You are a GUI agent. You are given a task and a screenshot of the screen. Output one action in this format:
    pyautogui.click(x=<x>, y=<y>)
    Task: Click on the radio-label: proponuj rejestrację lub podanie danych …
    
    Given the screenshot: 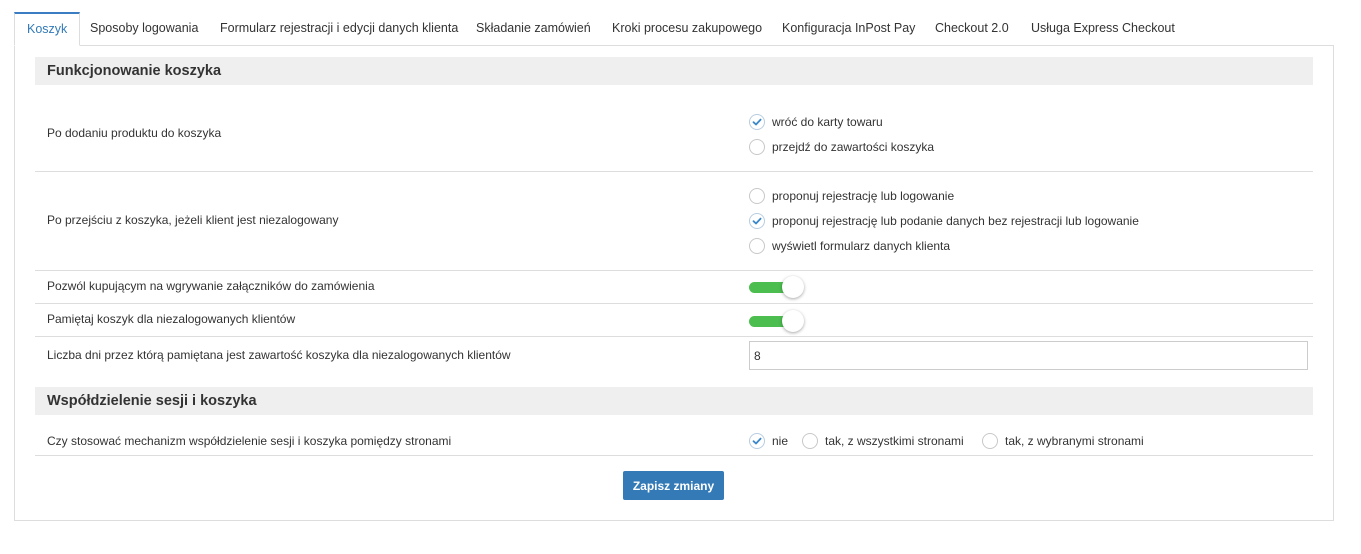 What is the action you would take?
    pyautogui.click(x=955, y=221)
    